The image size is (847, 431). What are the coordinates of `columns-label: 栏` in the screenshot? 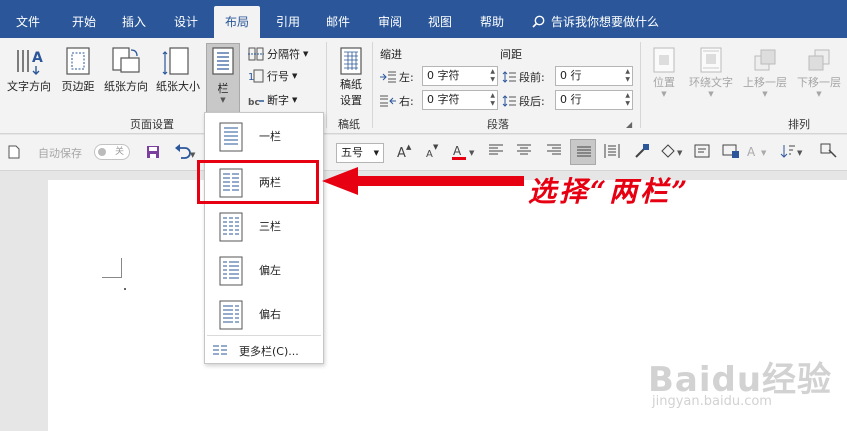 It's located at (223, 88).